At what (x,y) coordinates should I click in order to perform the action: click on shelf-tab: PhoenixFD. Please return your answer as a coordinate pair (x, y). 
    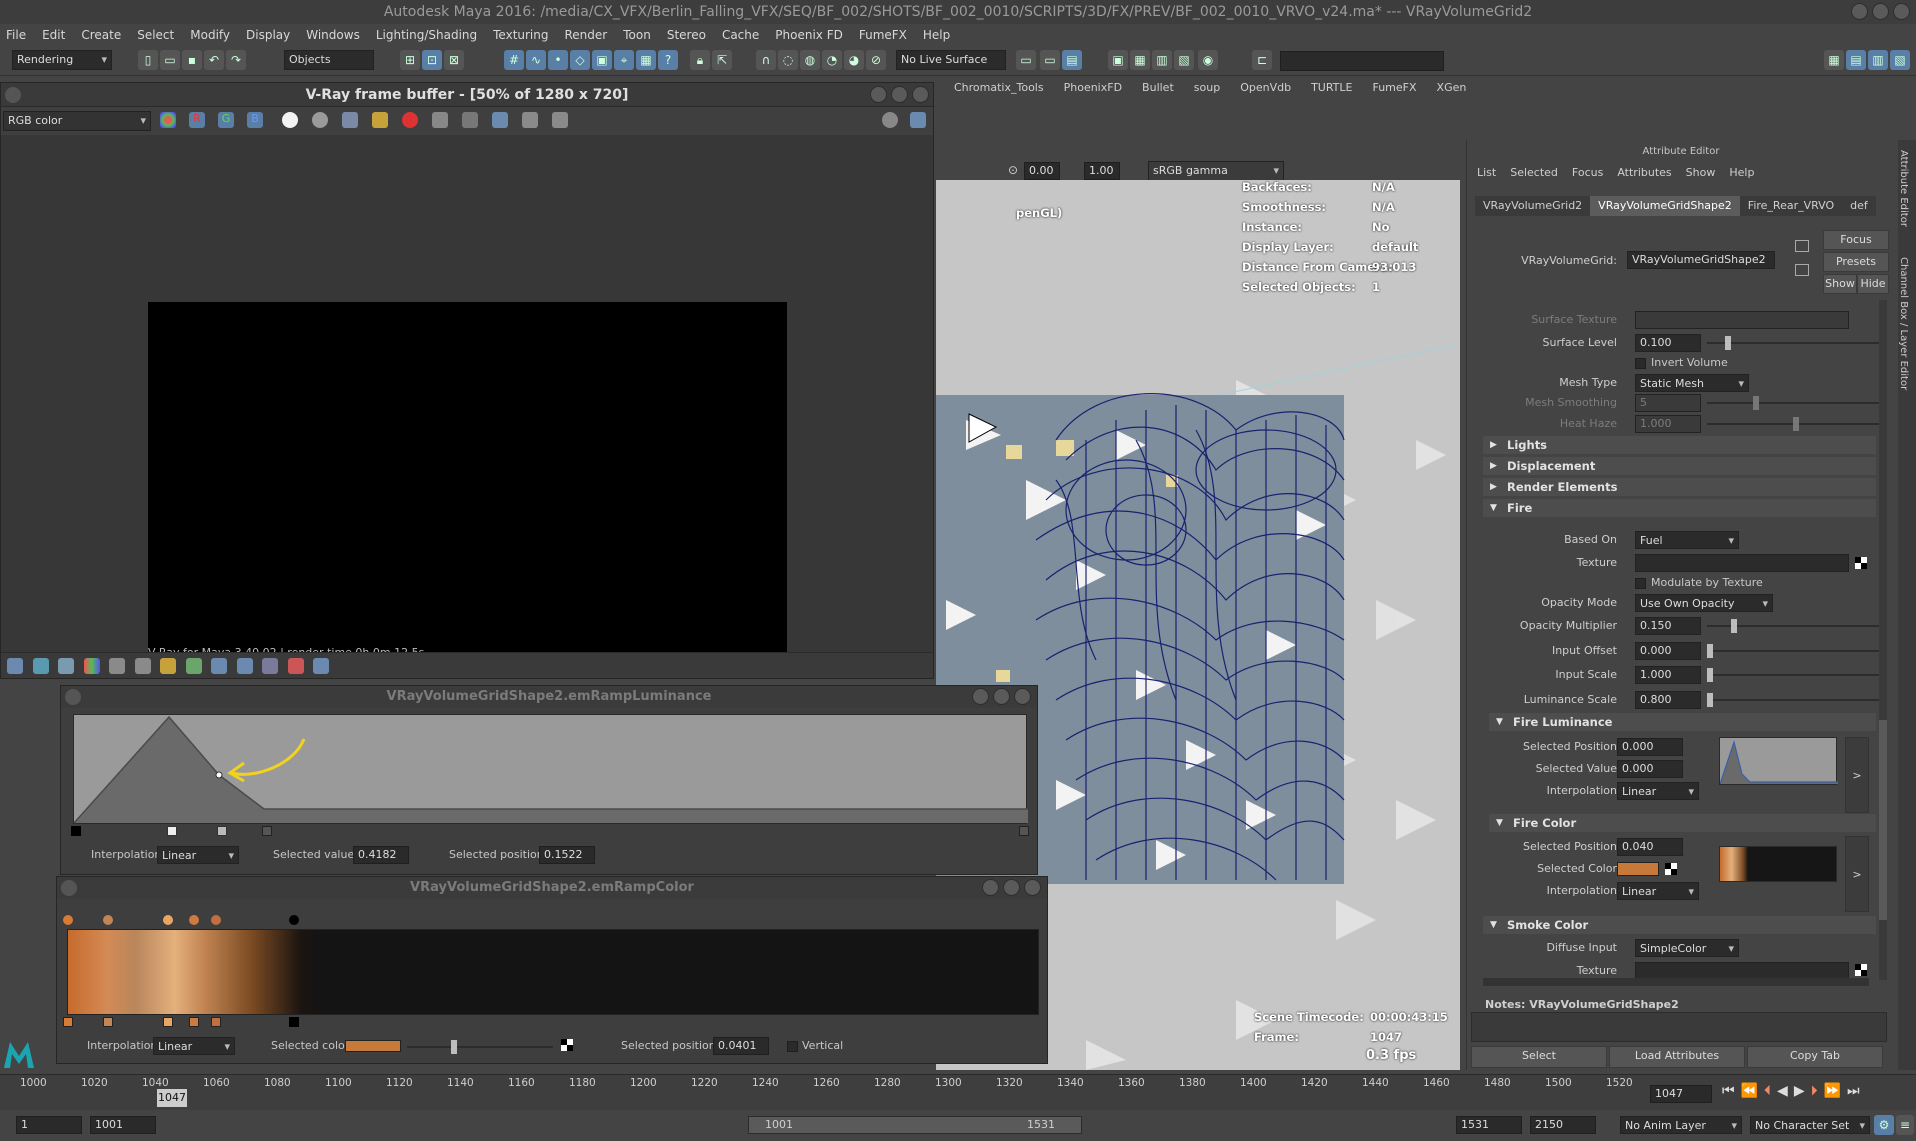
    Looking at the image, I should click on (1093, 88).